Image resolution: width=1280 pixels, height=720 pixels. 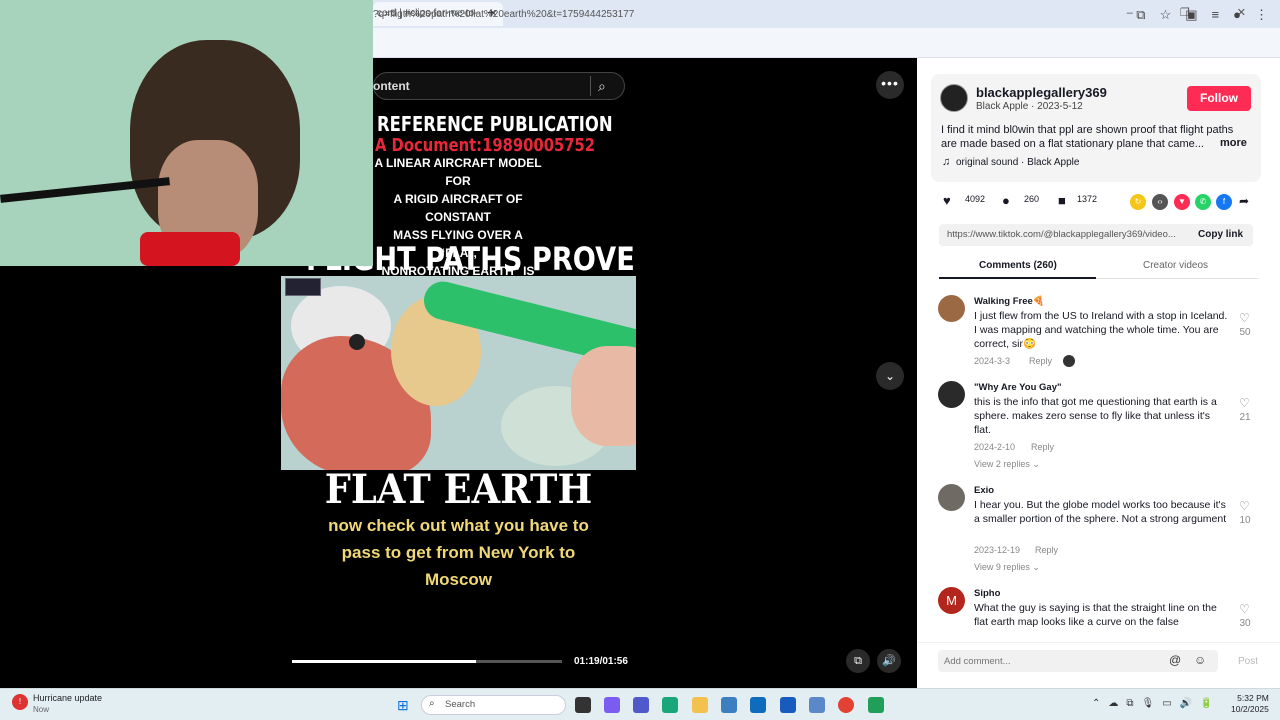 I want to click on calculator-icon, so click(x=729, y=705).